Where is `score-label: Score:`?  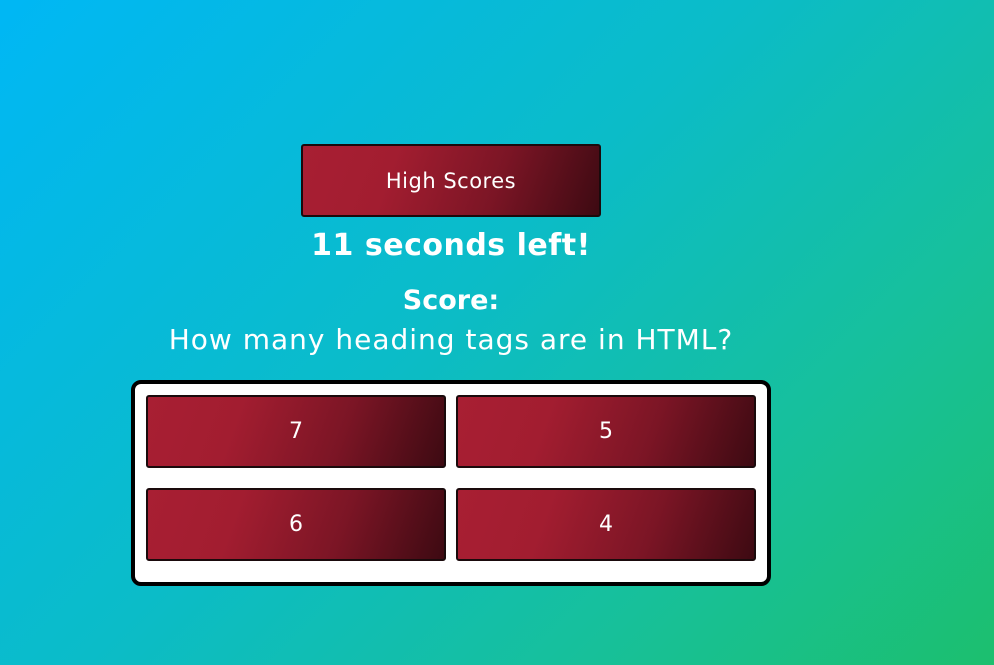
score-label: Score: is located at coordinates (451, 300).